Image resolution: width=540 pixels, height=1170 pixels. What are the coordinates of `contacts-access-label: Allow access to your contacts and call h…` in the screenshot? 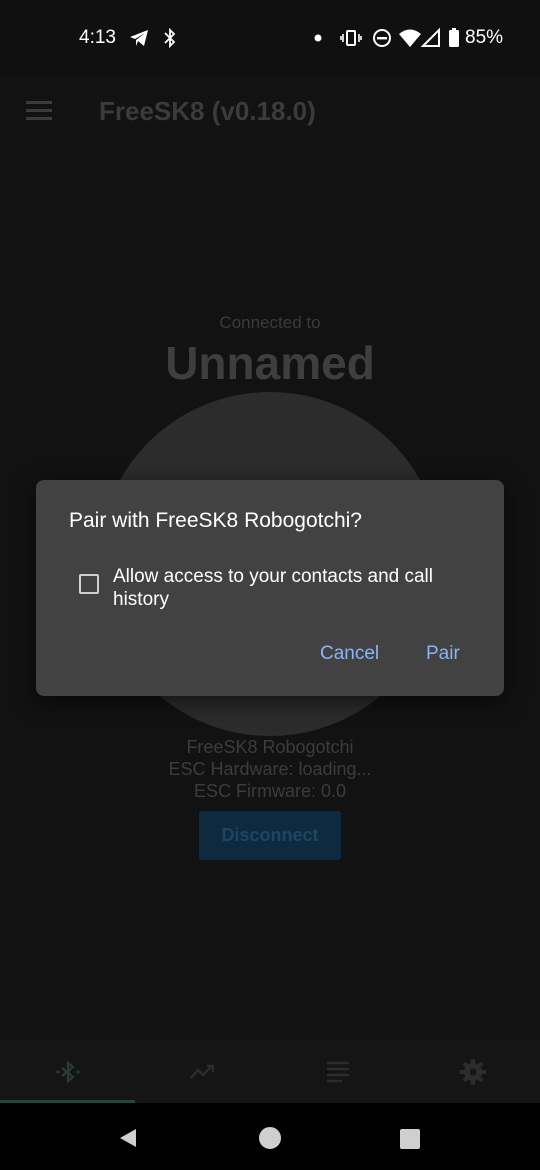 It's located at (298, 588).